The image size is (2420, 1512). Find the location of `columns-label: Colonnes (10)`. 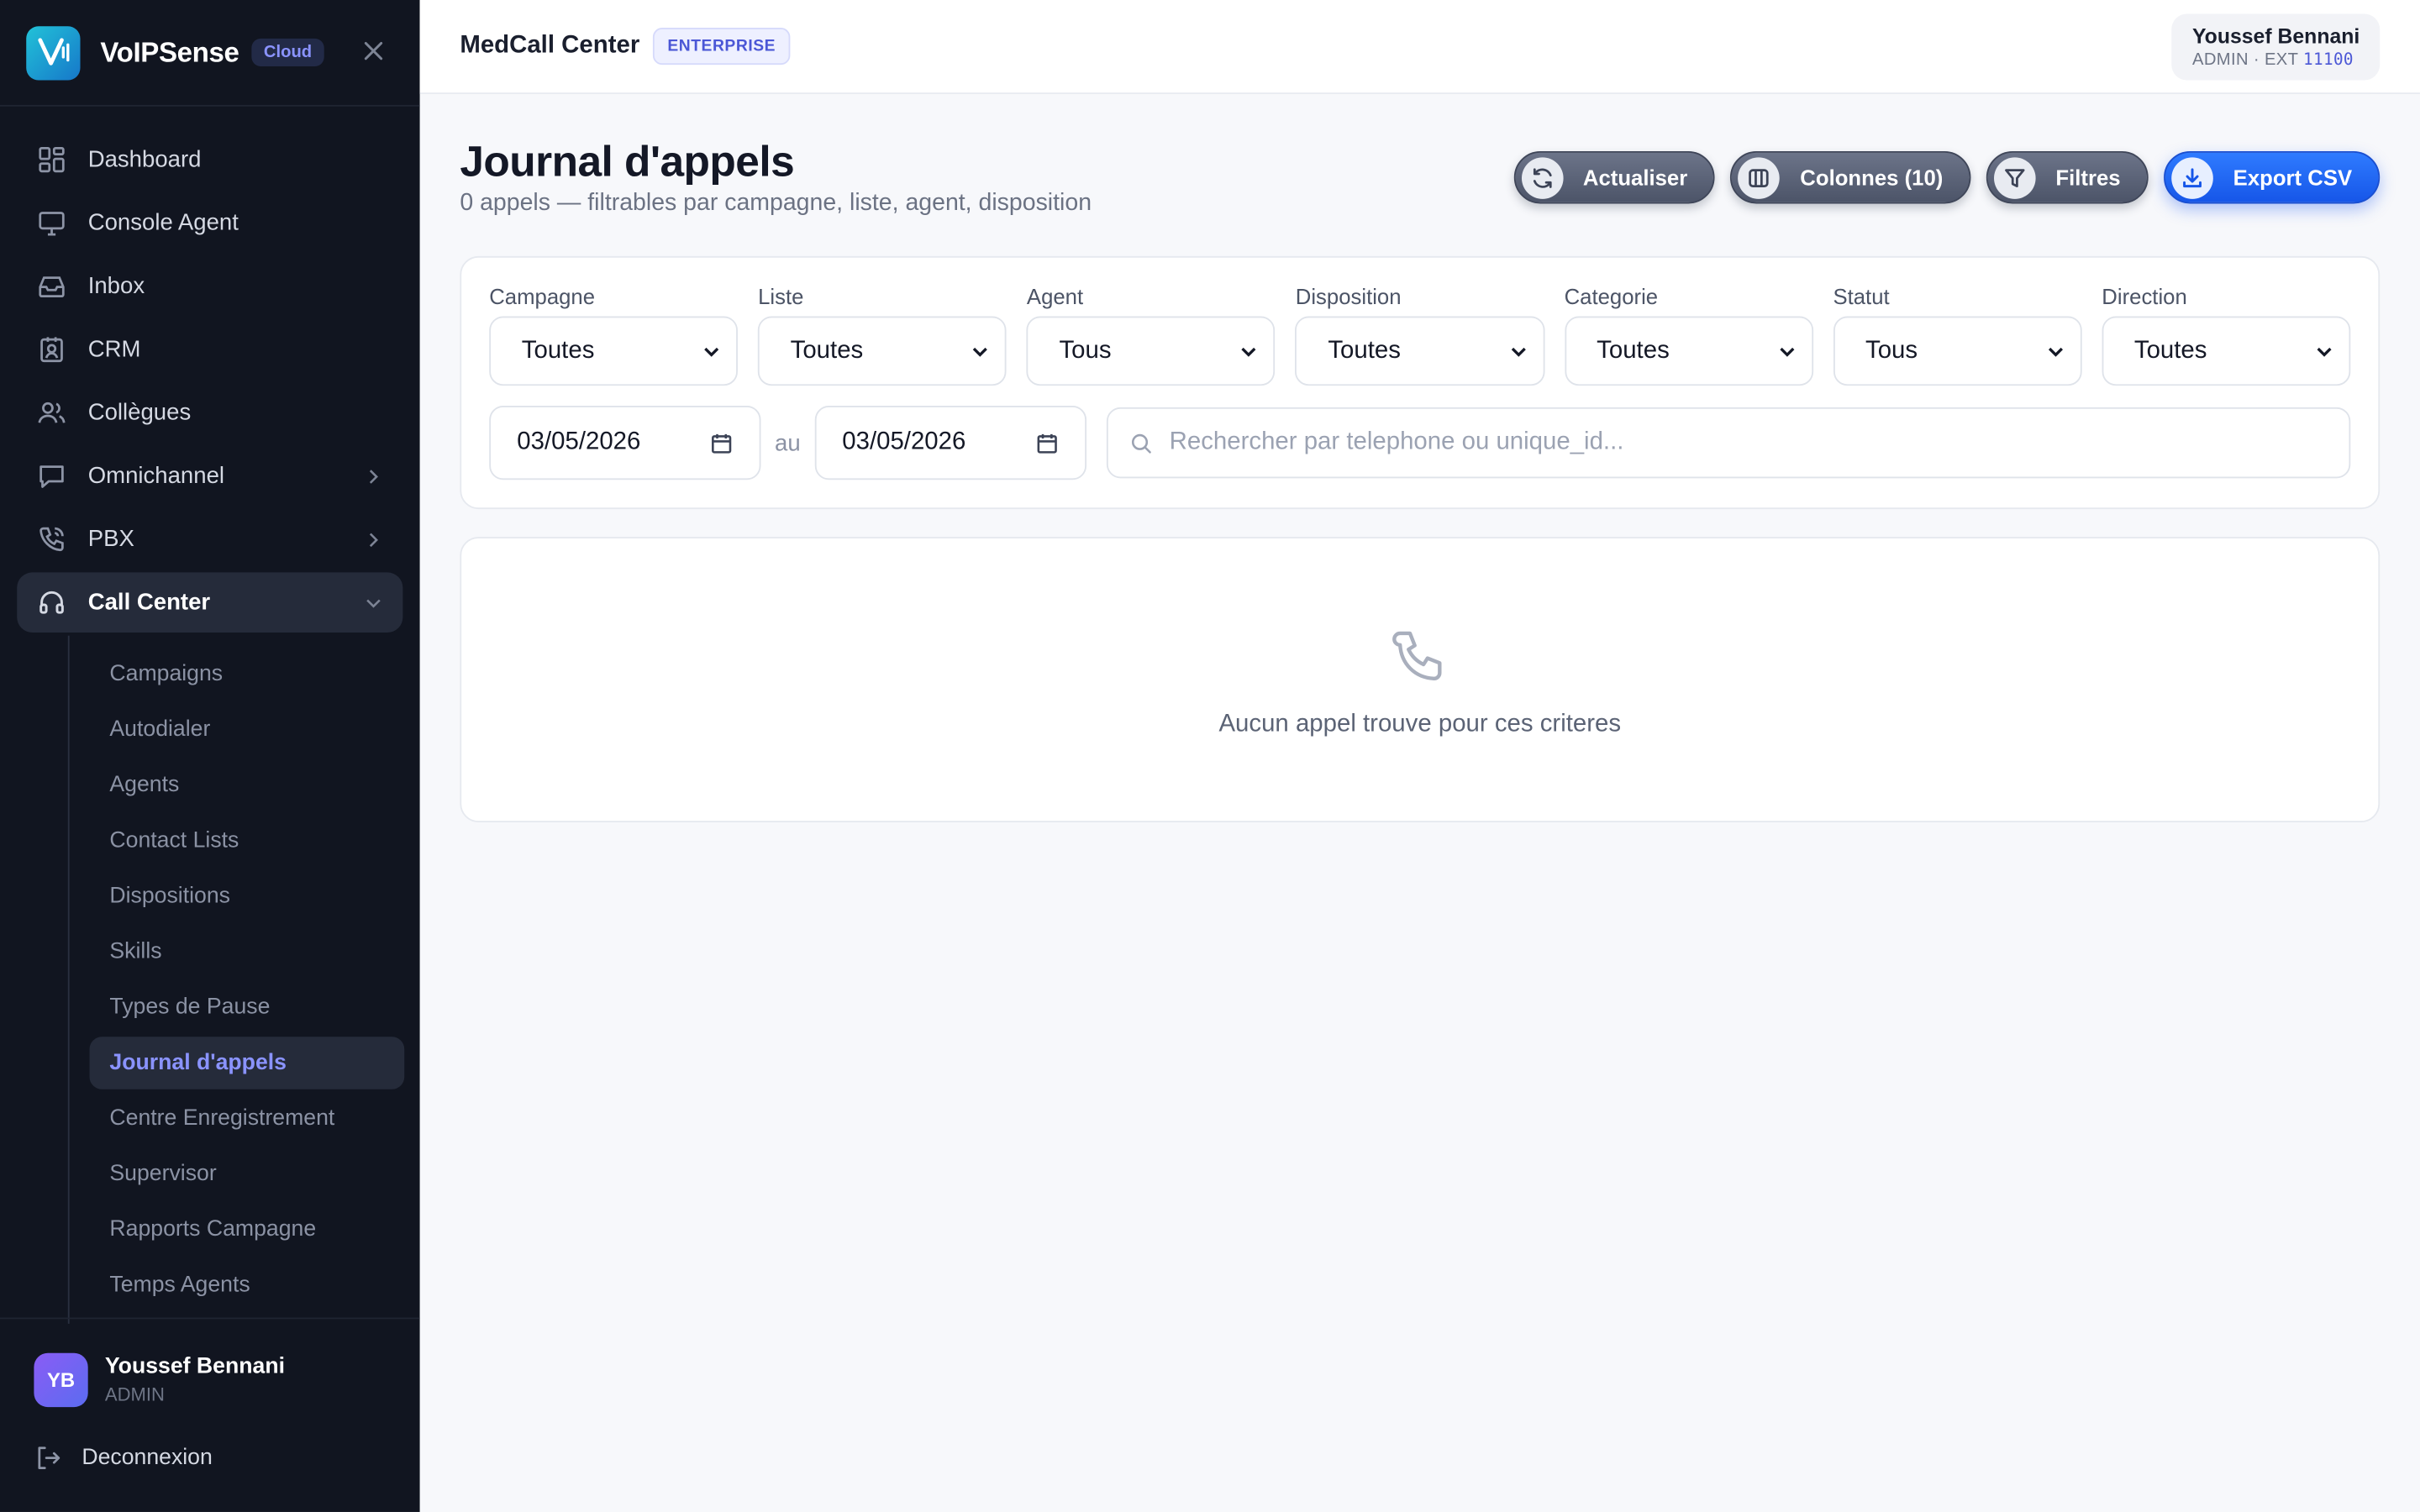

columns-label: Colonnes (10) is located at coordinates (1872, 177).